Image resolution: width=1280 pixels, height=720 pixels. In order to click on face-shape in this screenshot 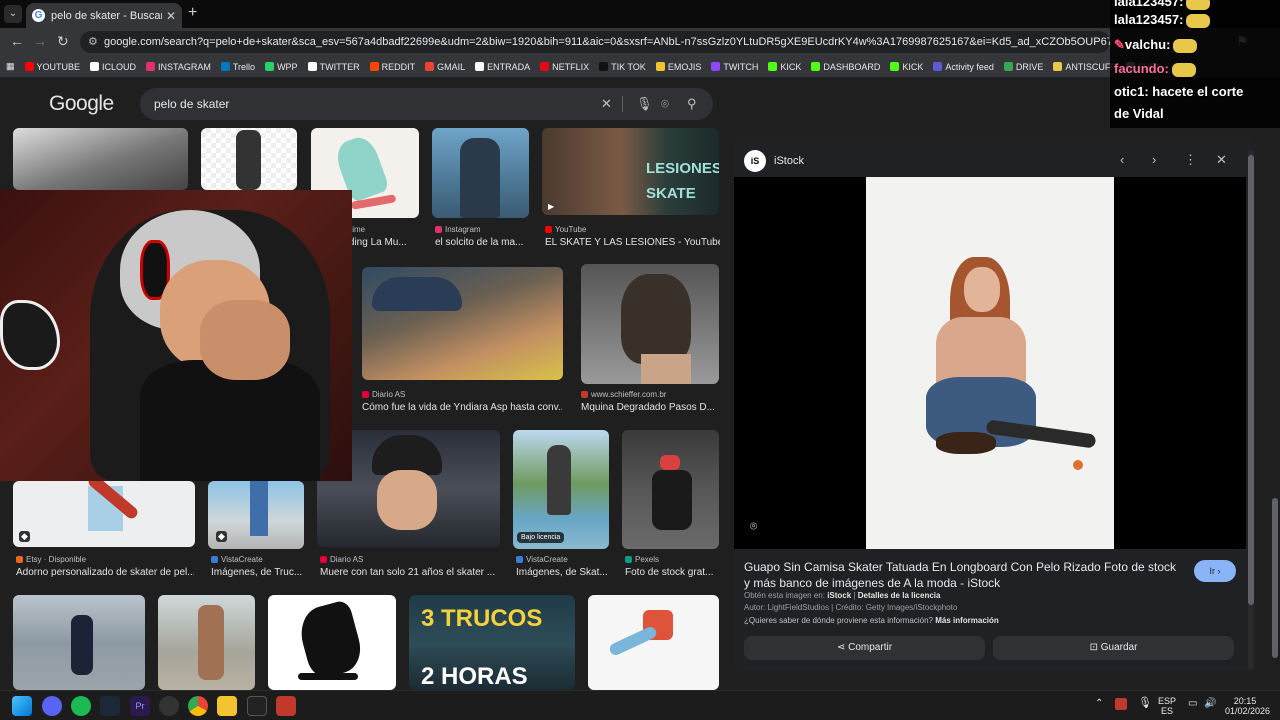, I will do `click(982, 289)`.